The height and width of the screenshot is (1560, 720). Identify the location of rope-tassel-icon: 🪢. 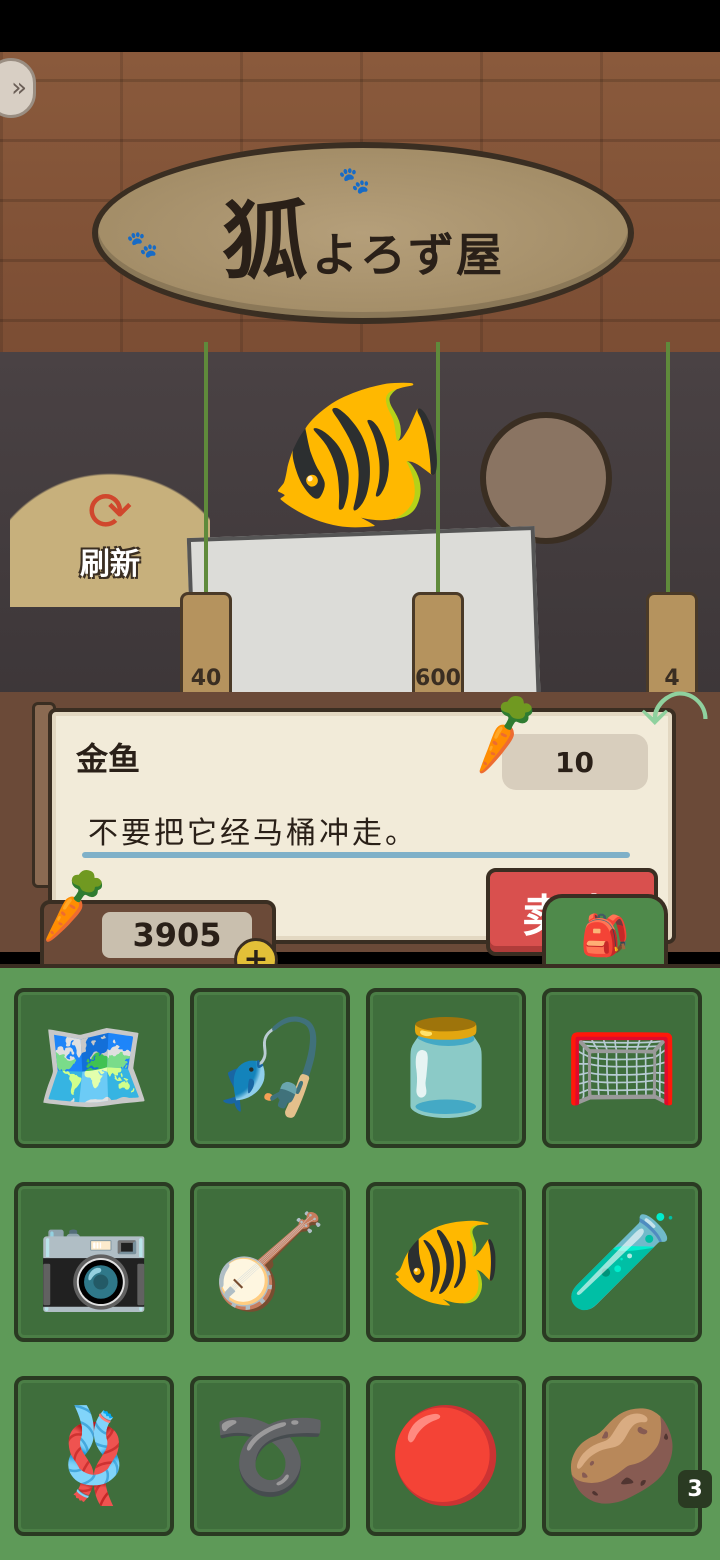
(94, 1455).